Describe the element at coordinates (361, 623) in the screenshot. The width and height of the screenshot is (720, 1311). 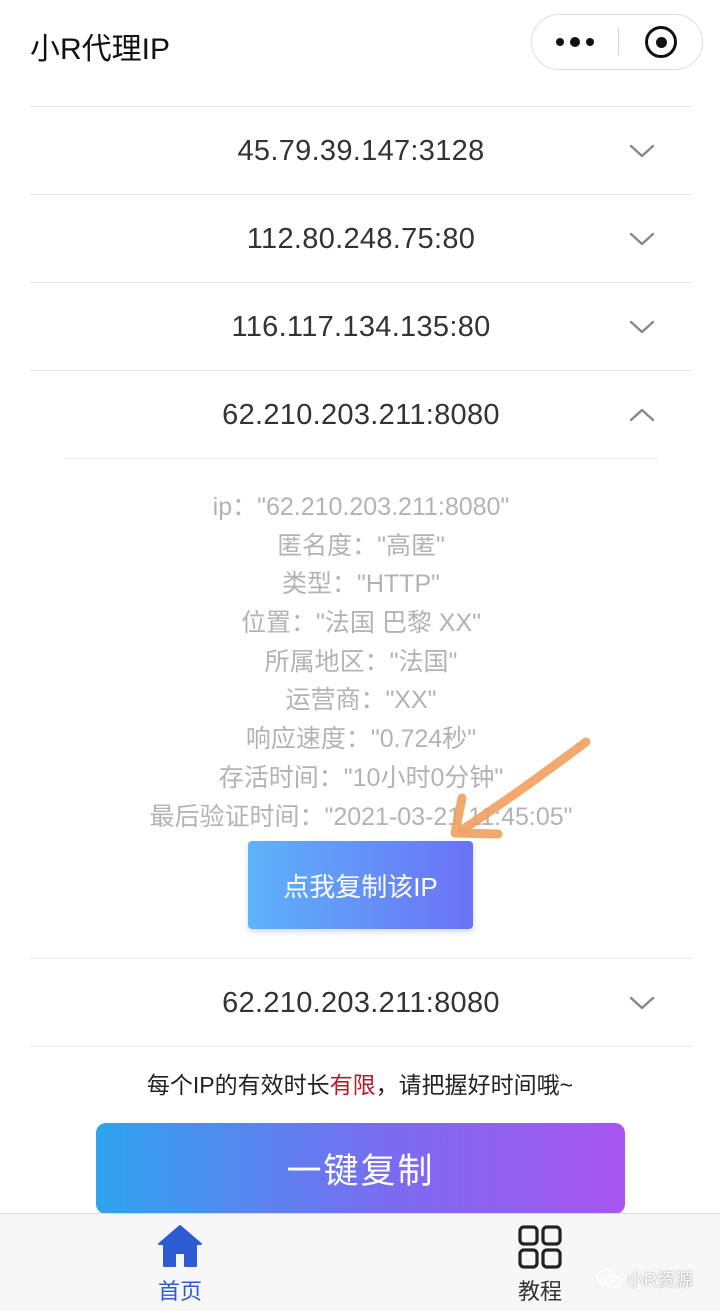
I see `detail-location: 位置："法国 巴黎 XX"` at that location.